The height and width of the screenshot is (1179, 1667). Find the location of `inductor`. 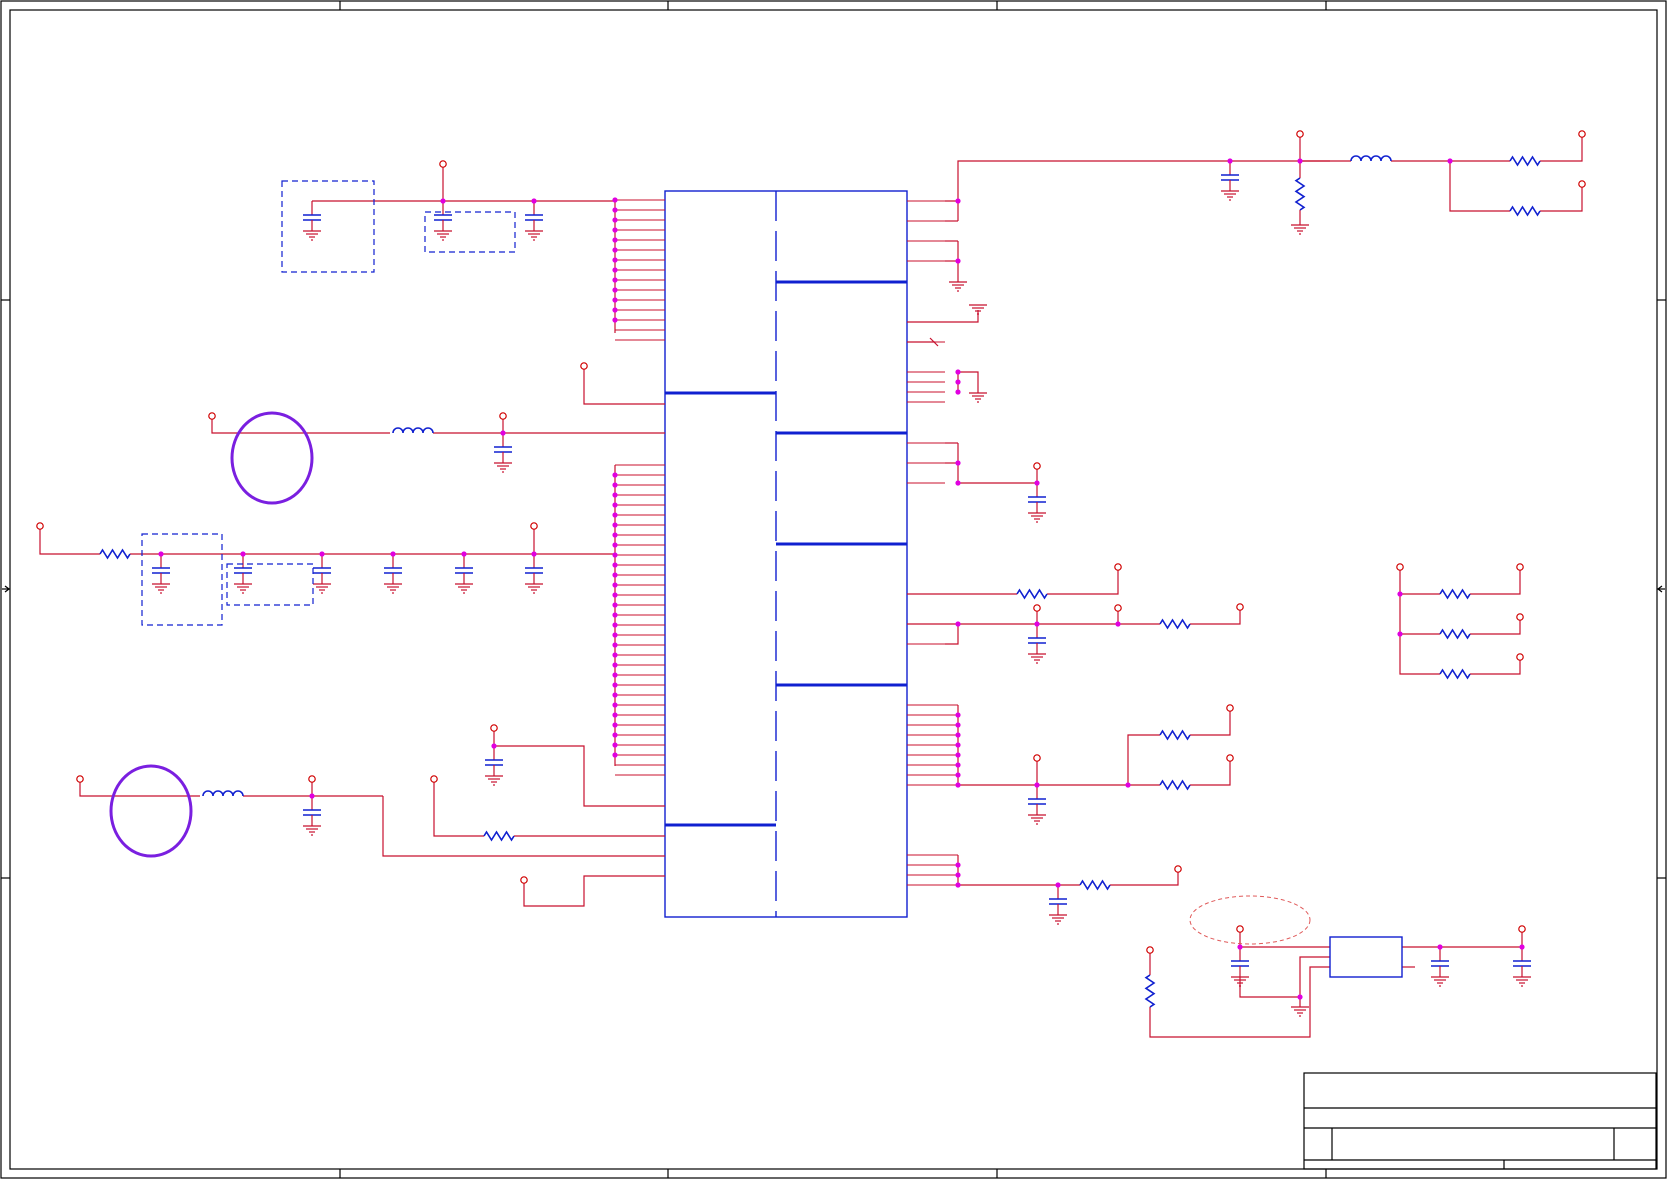

inductor is located at coordinates (1371, 158).